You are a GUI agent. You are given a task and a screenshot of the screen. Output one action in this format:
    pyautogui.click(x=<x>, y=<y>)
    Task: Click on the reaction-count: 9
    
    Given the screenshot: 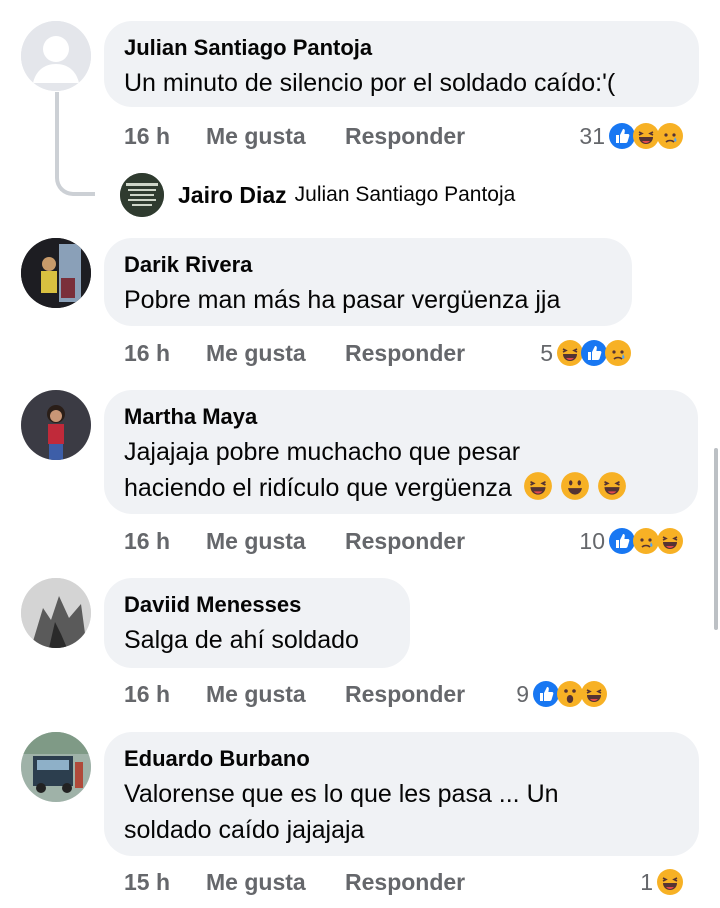 What is the action you would take?
    pyautogui.click(x=522, y=694)
    